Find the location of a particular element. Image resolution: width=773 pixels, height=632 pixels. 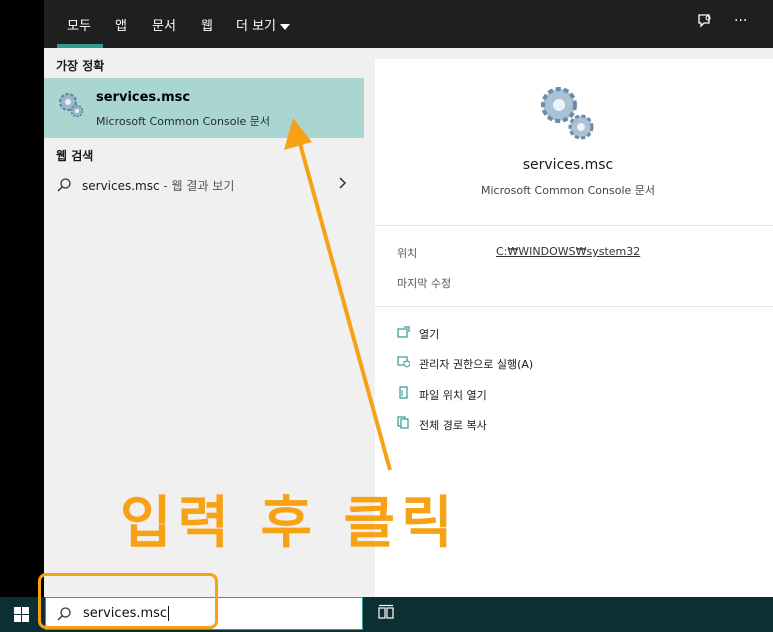

annotation-highlight-box is located at coordinates (128, 601).